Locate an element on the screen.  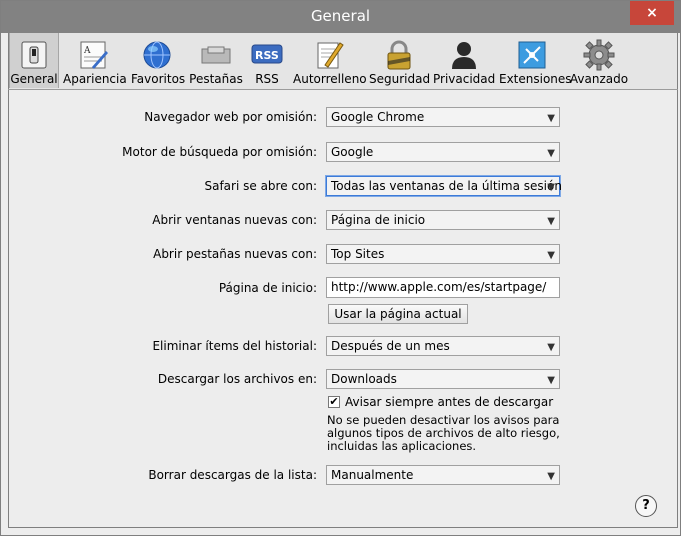
gear-icon is located at coordinates (599, 55).